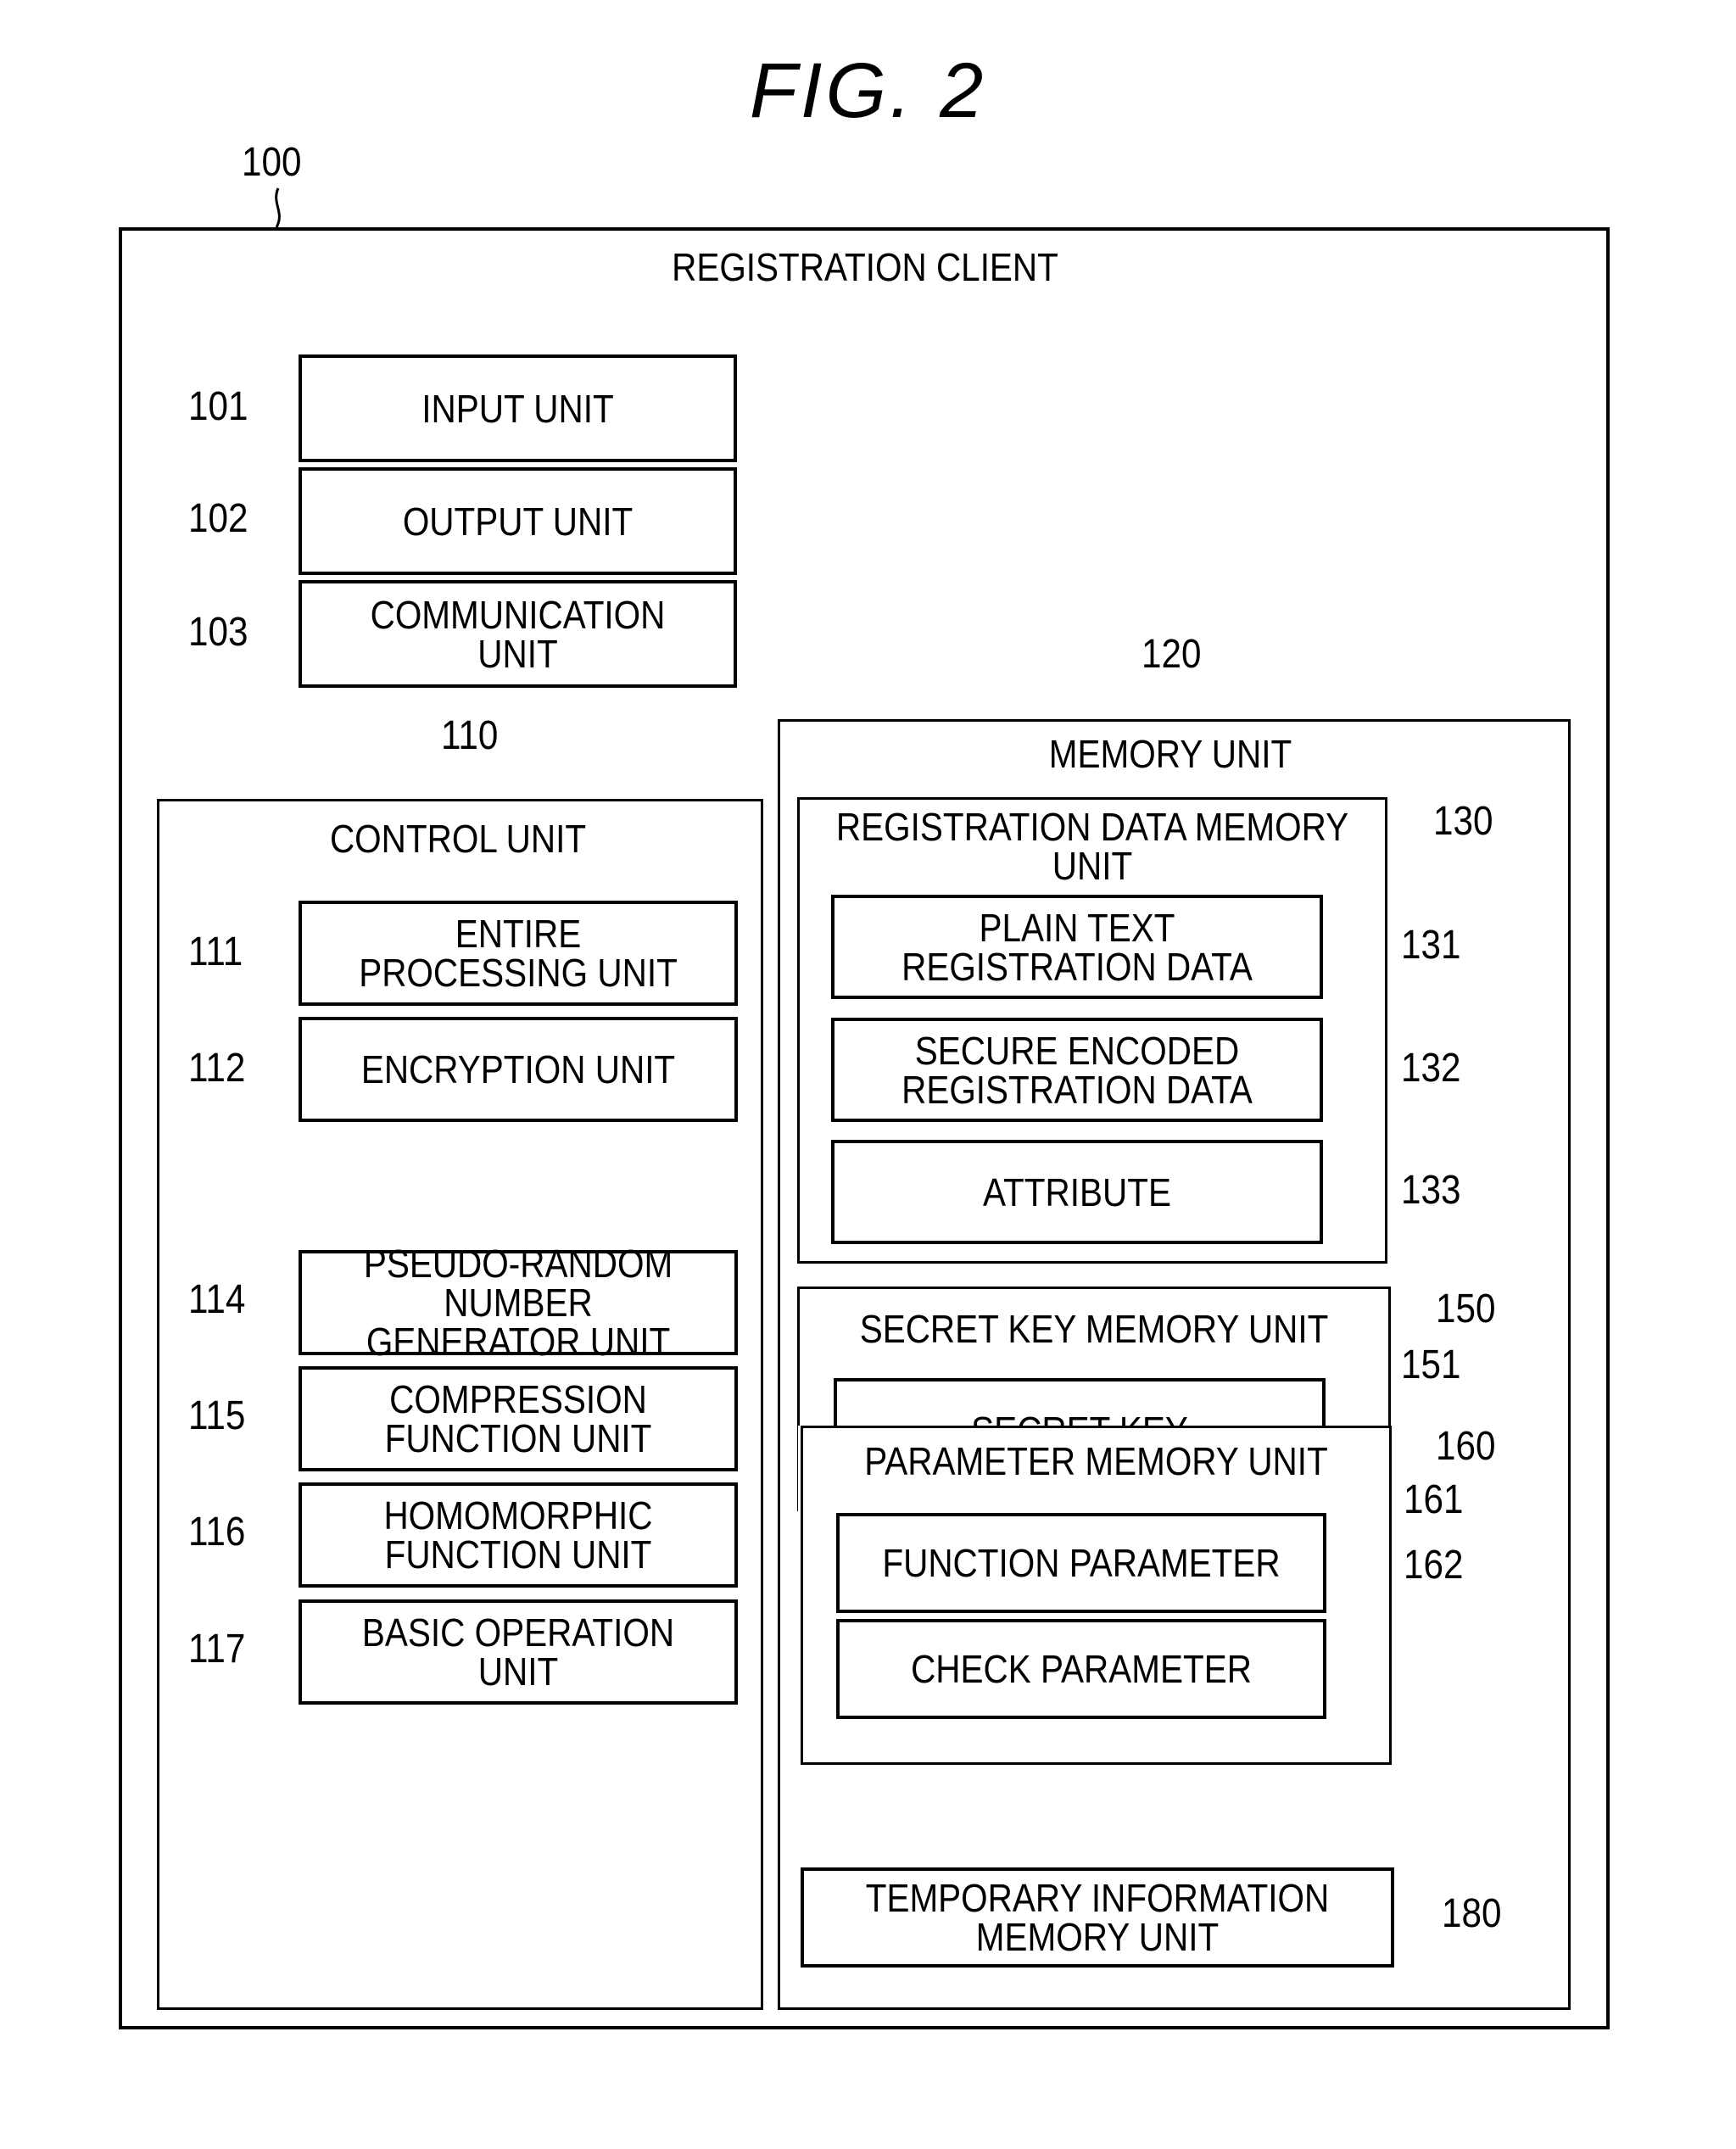 The image size is (1736, 2149). I want to click on output-unit-label: OUTPUT UNIT, so click(518, 521).